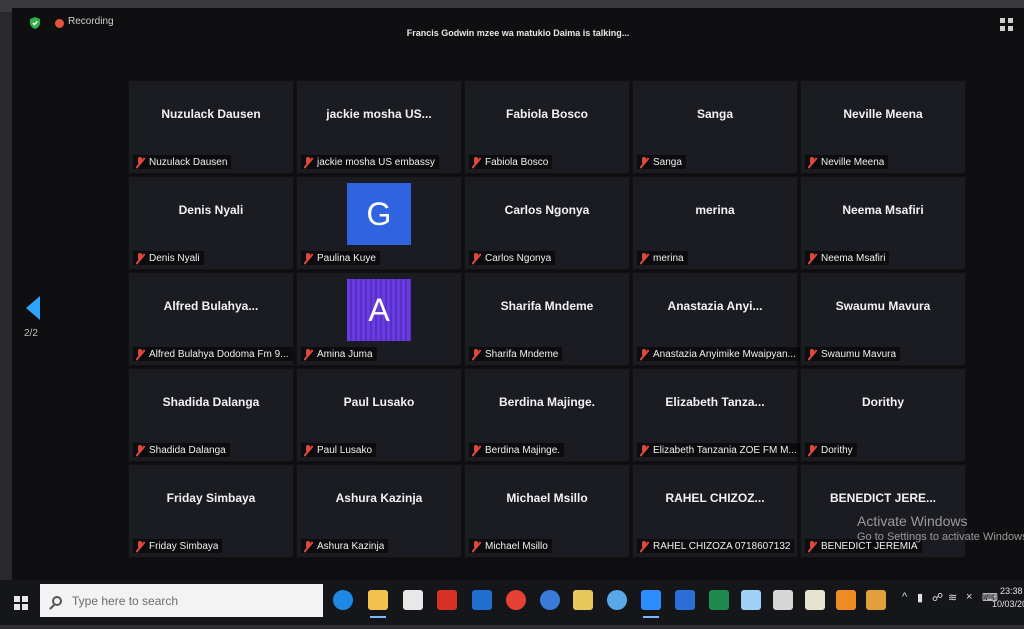  I want to click on settings-app-icon, so click(751, 600).